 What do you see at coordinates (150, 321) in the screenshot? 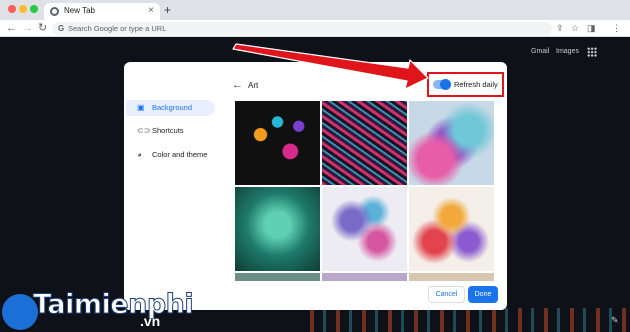
I see `watermark-suffix: .vn` at bounding box center [150, 321].